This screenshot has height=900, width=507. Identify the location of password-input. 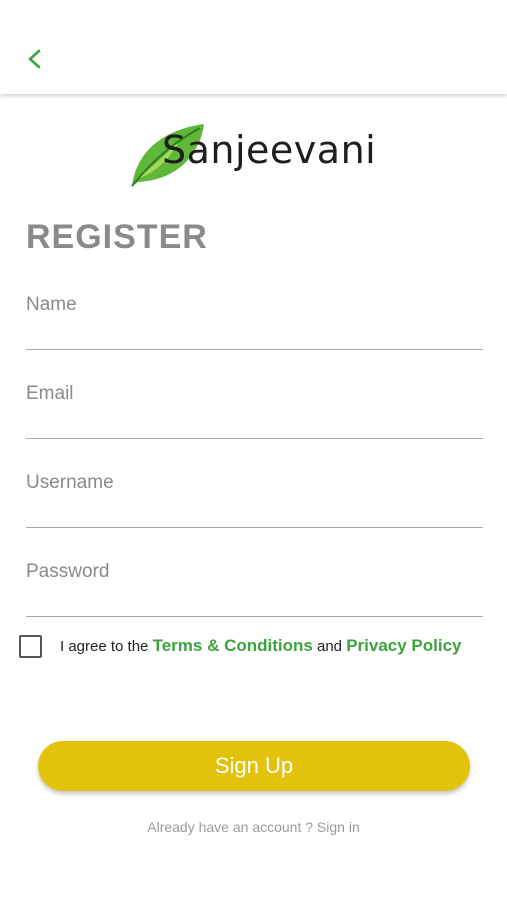
(254, 584).